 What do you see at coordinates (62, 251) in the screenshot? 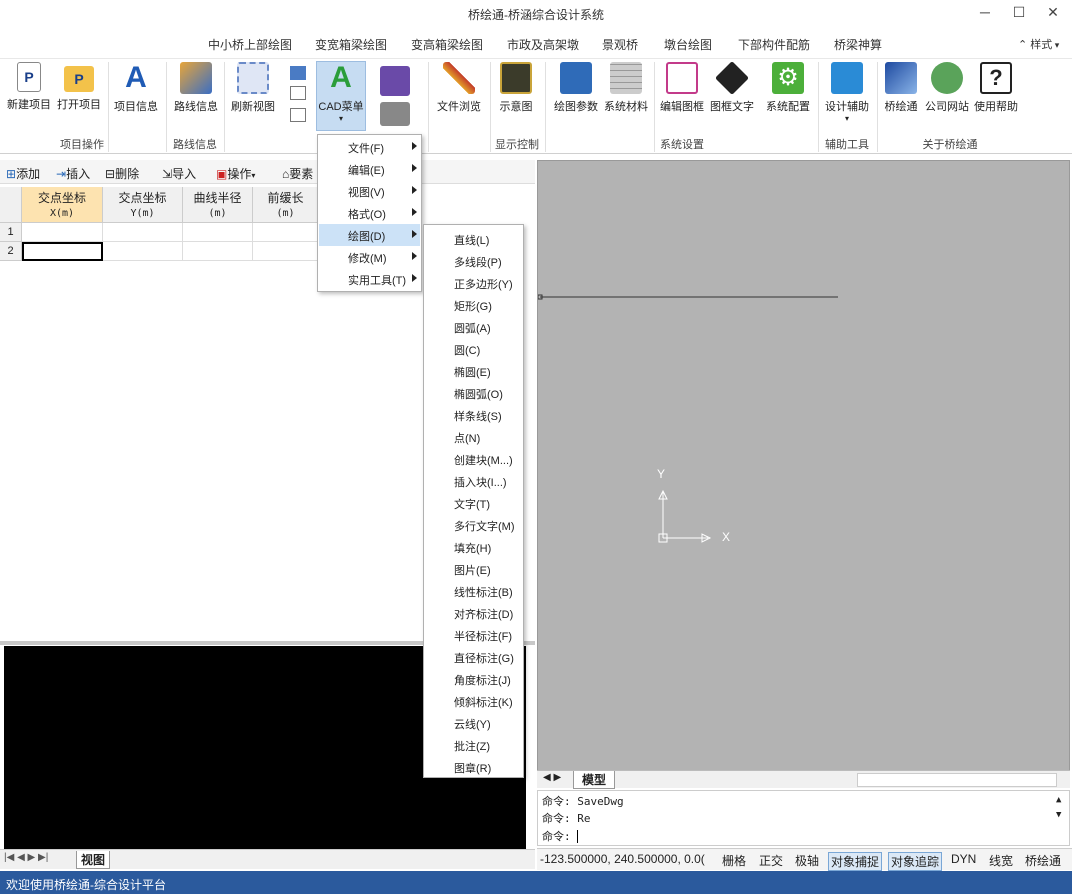
I see `grid-cell-active` at bounding box center [62, 251].